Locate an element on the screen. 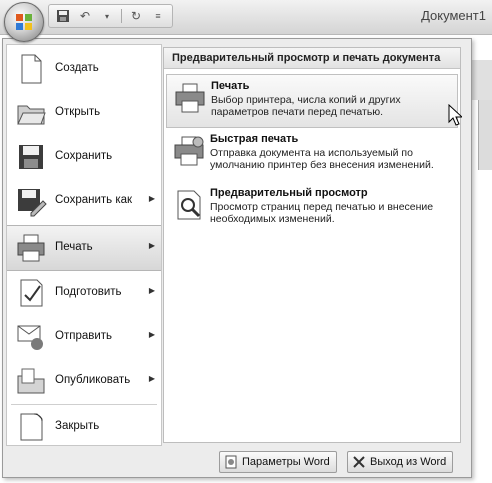 The height and width of the screenshot is (483, 492). ruler is located at coordinates (481, 80).